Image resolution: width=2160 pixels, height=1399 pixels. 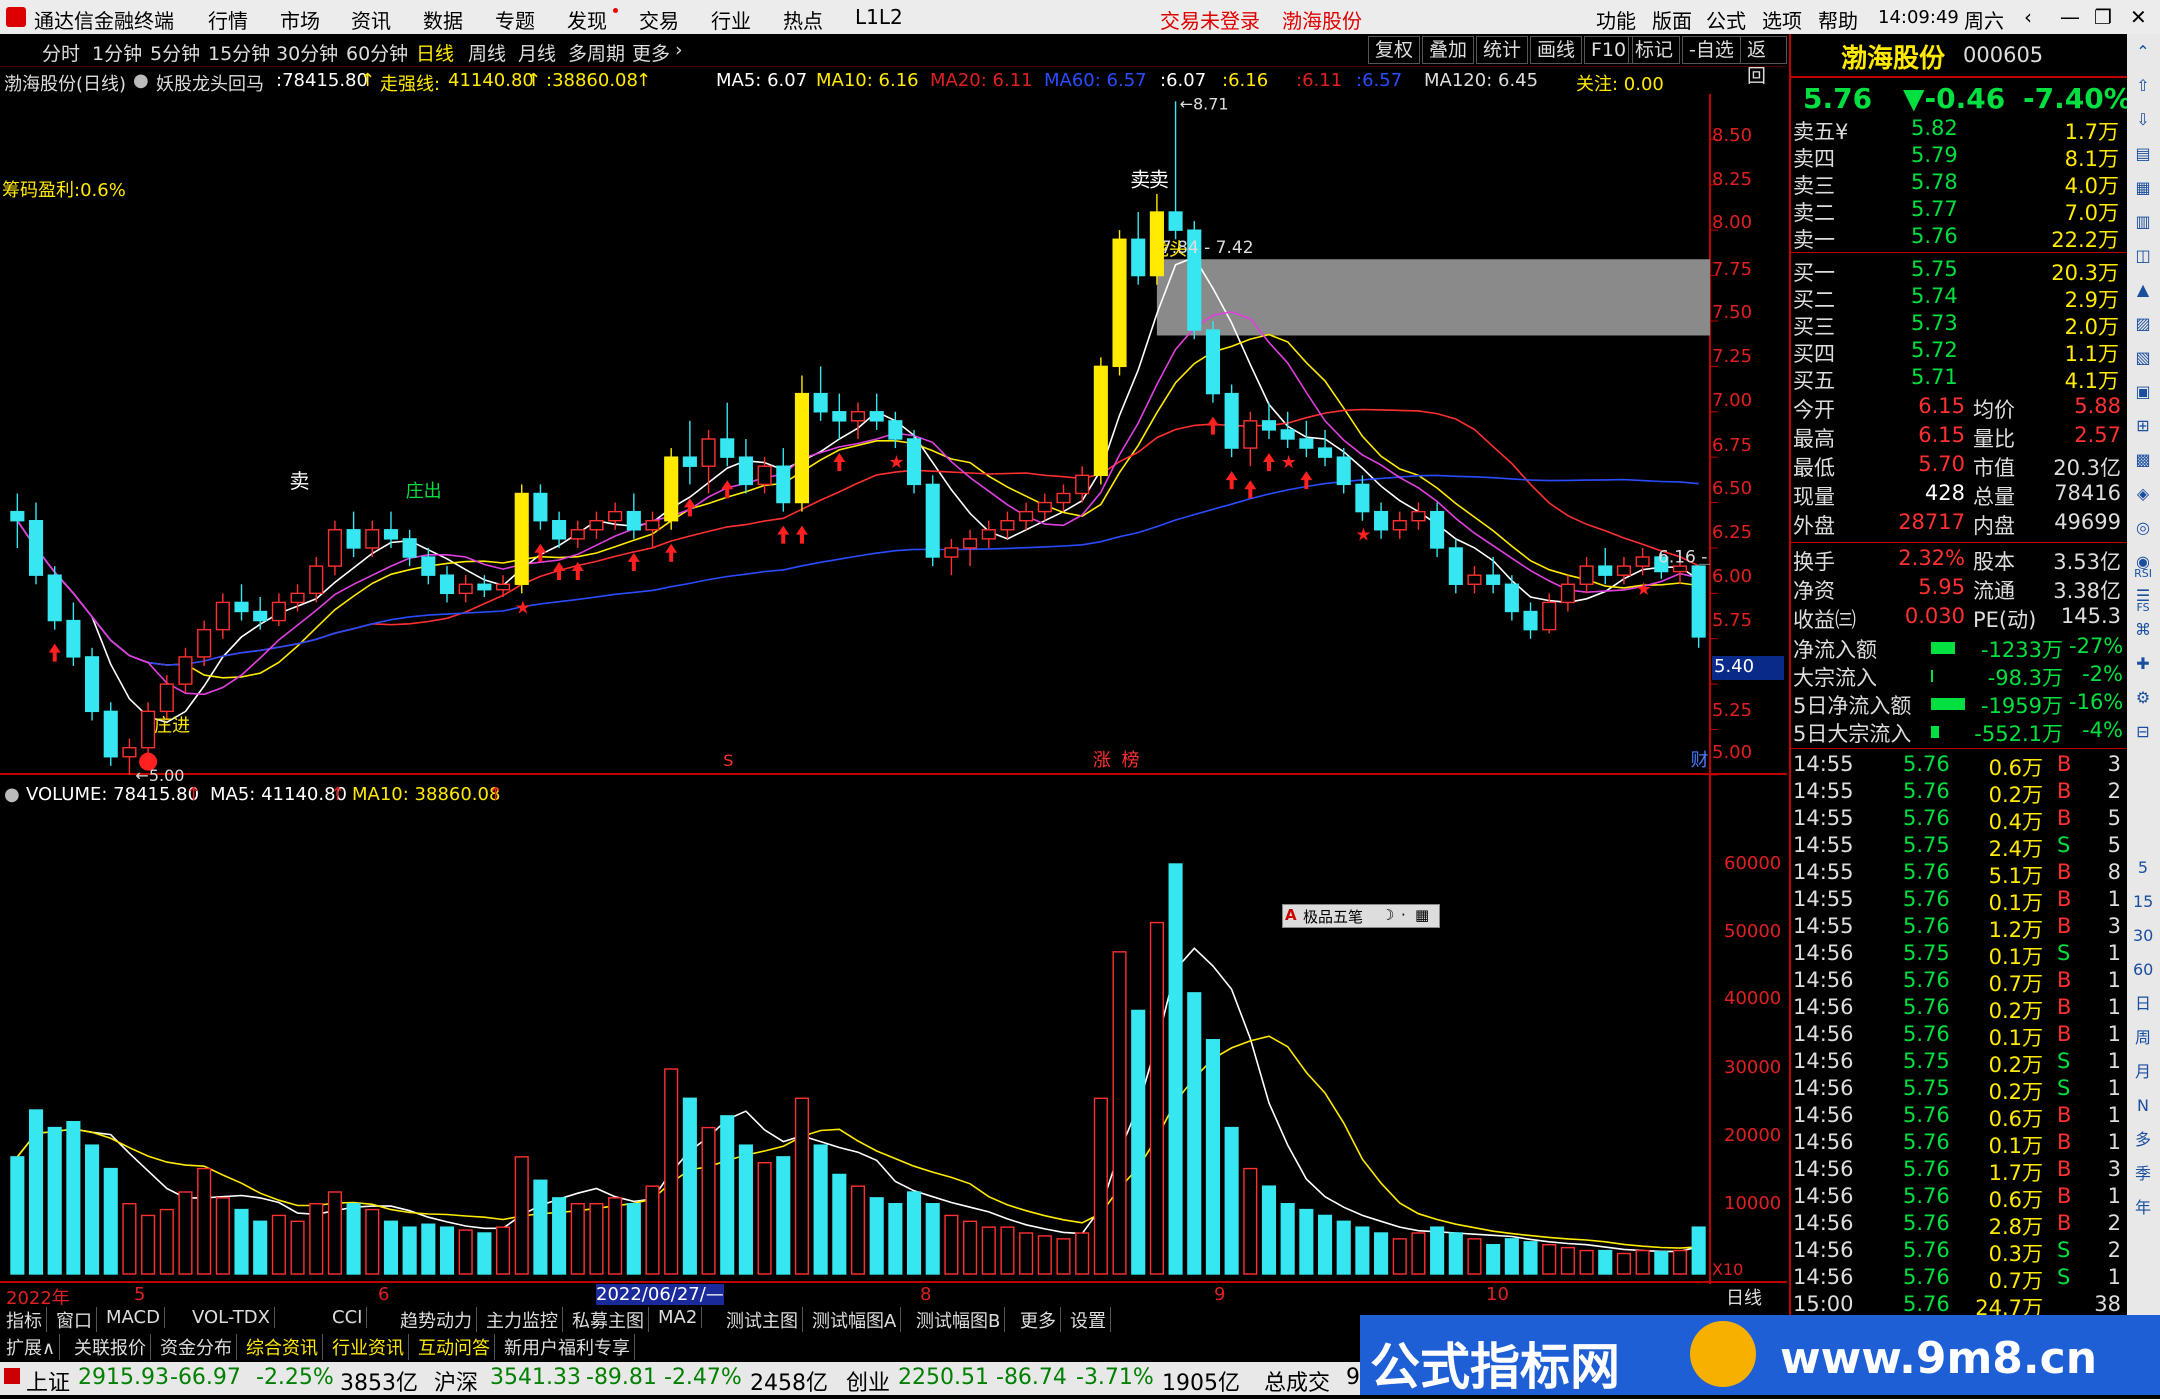 What do you see at coordinates (522, 1320) in the screenshot?
I see `indicator-tab-6: 主力监控` at bounding box center [522, 1320].